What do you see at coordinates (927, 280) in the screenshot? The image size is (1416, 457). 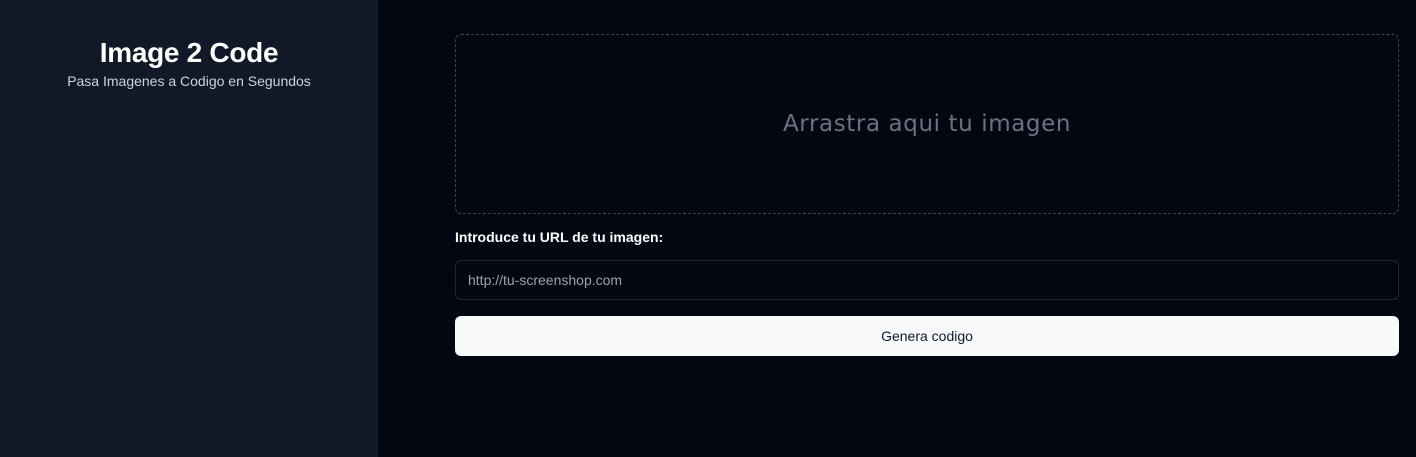 I see `url-input` at bounding box center [927, 280].